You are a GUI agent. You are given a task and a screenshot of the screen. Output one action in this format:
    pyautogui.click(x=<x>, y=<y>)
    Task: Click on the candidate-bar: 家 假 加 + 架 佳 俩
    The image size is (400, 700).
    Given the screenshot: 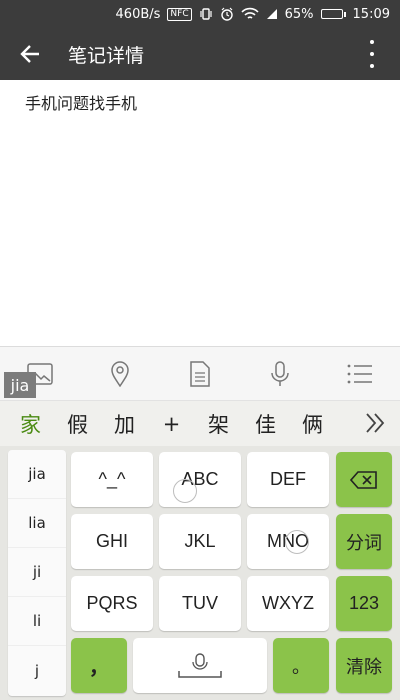 What is the action you would take?
    pyautogui.click(x=200, y=425)
    